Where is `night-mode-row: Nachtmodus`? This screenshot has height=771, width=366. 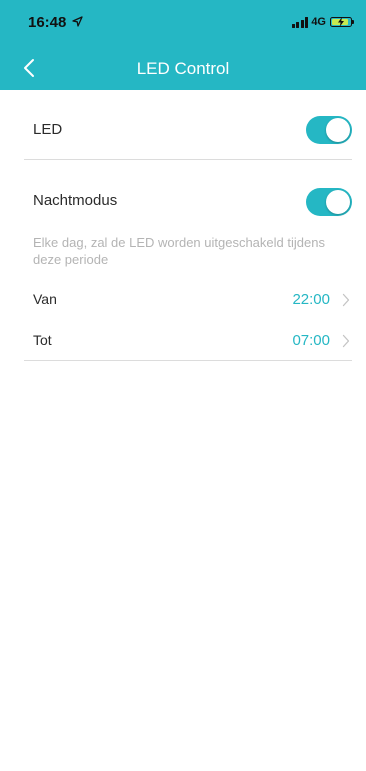 night-mode-row: Nachtmodus is located at coordinates (188, 202).